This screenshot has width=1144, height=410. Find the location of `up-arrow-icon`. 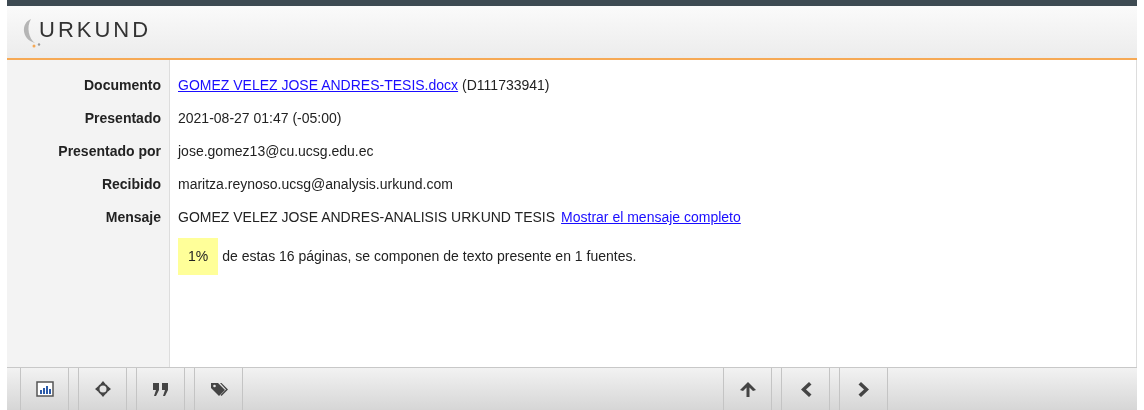

up-arrow-icon is located at coordinates (747, 389).